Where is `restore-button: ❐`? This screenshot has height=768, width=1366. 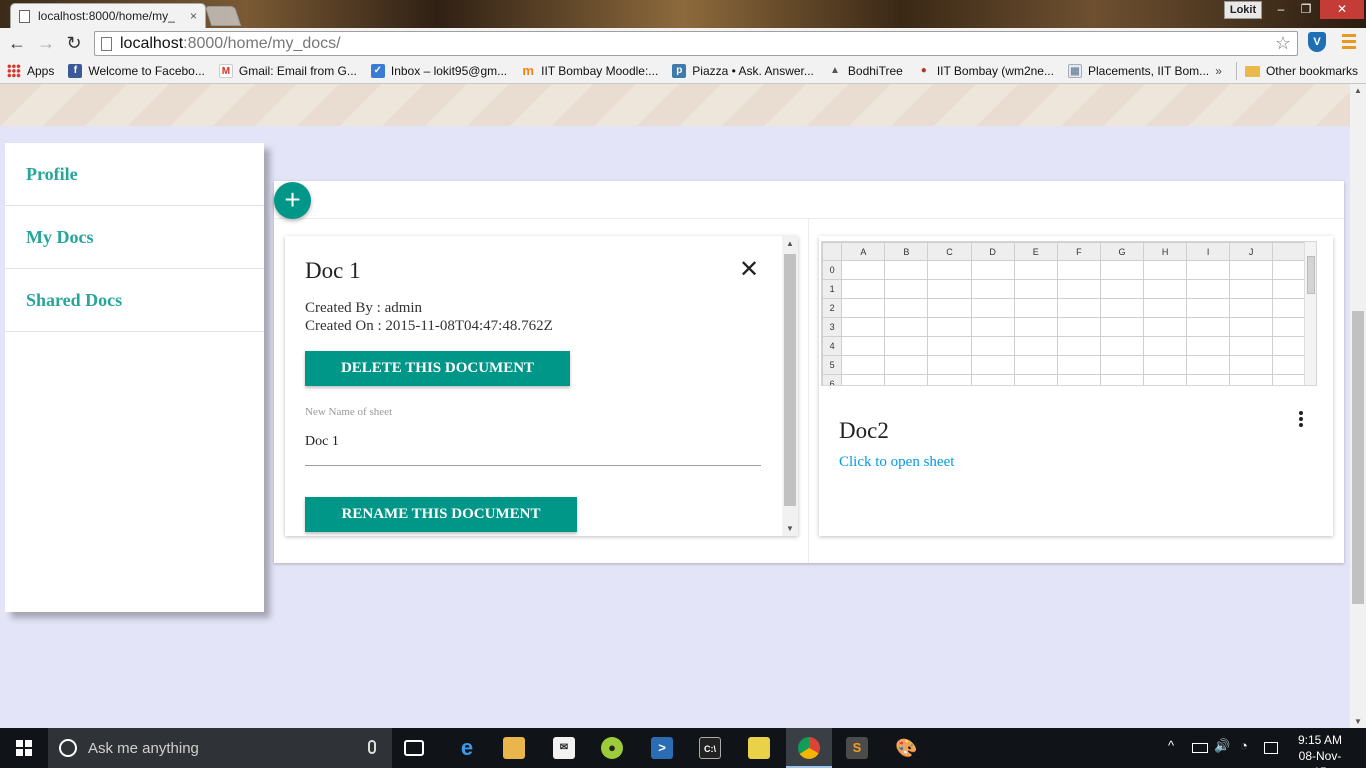 restore-button: ❐ is located at coordinates (1306, 9).